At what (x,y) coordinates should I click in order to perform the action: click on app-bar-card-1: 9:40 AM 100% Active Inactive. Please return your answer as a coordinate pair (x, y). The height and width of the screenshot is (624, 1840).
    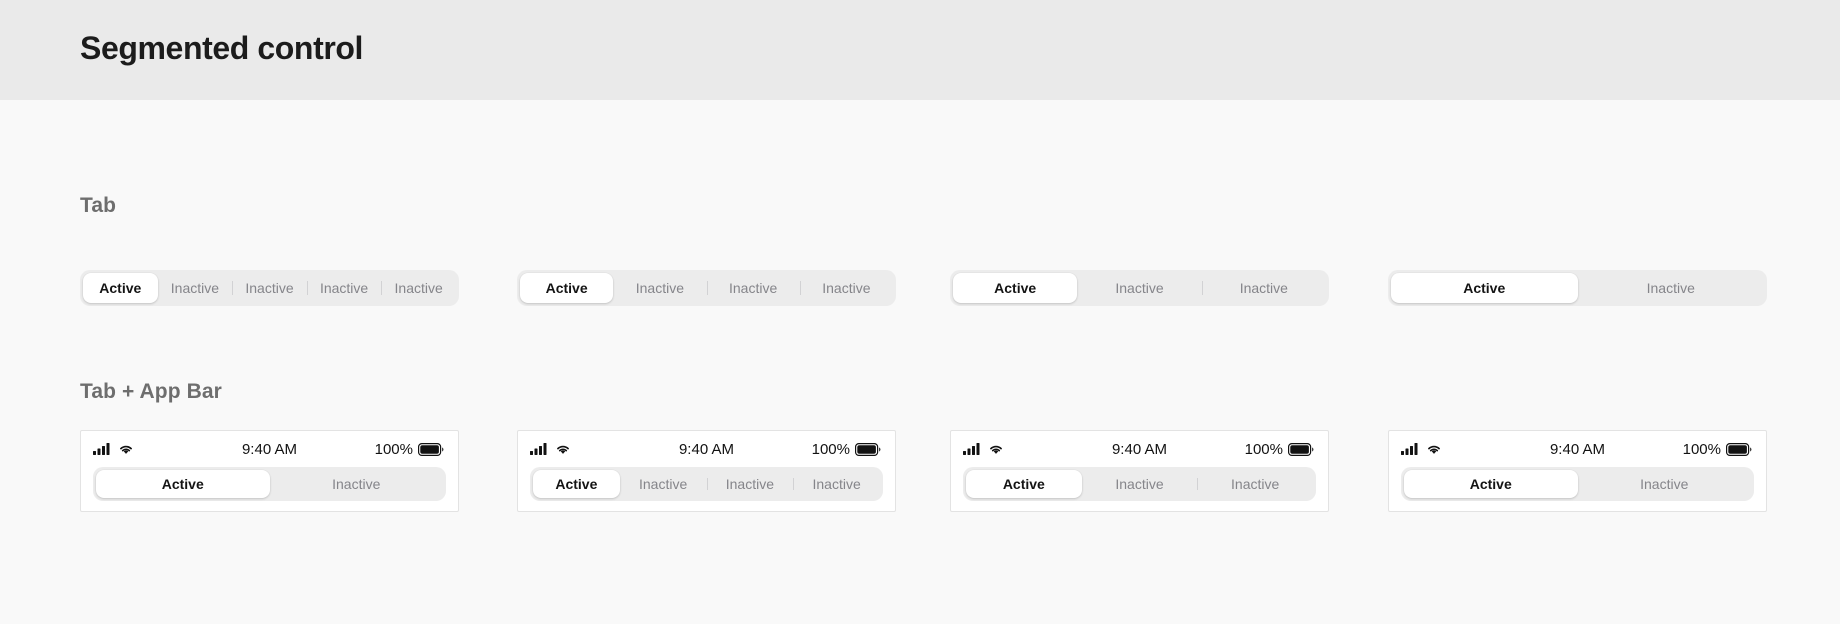
    Looking at the image, I should click on (269, 471).